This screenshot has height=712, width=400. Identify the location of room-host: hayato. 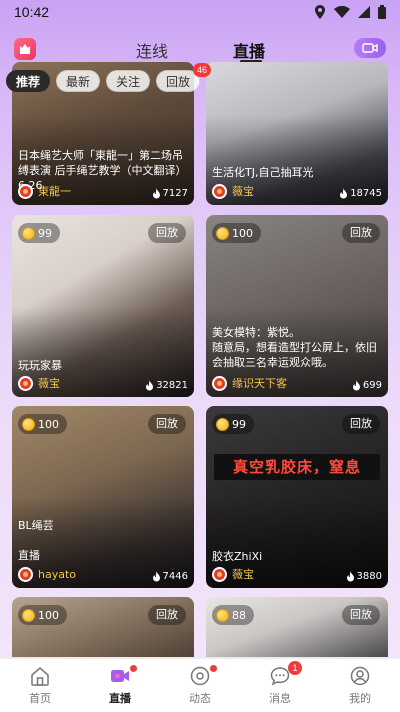
(47, 574).